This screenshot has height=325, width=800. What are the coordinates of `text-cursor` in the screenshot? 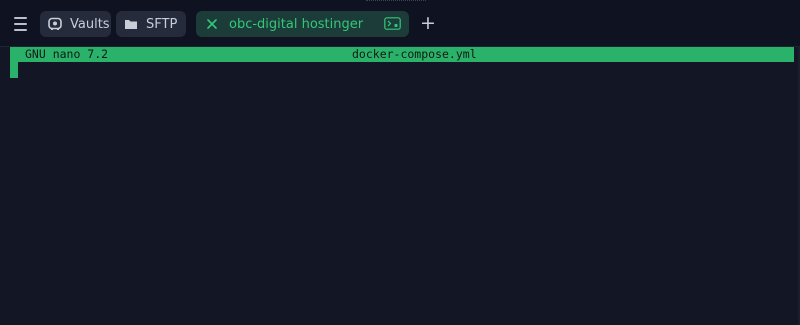 It's located at (14, 70).